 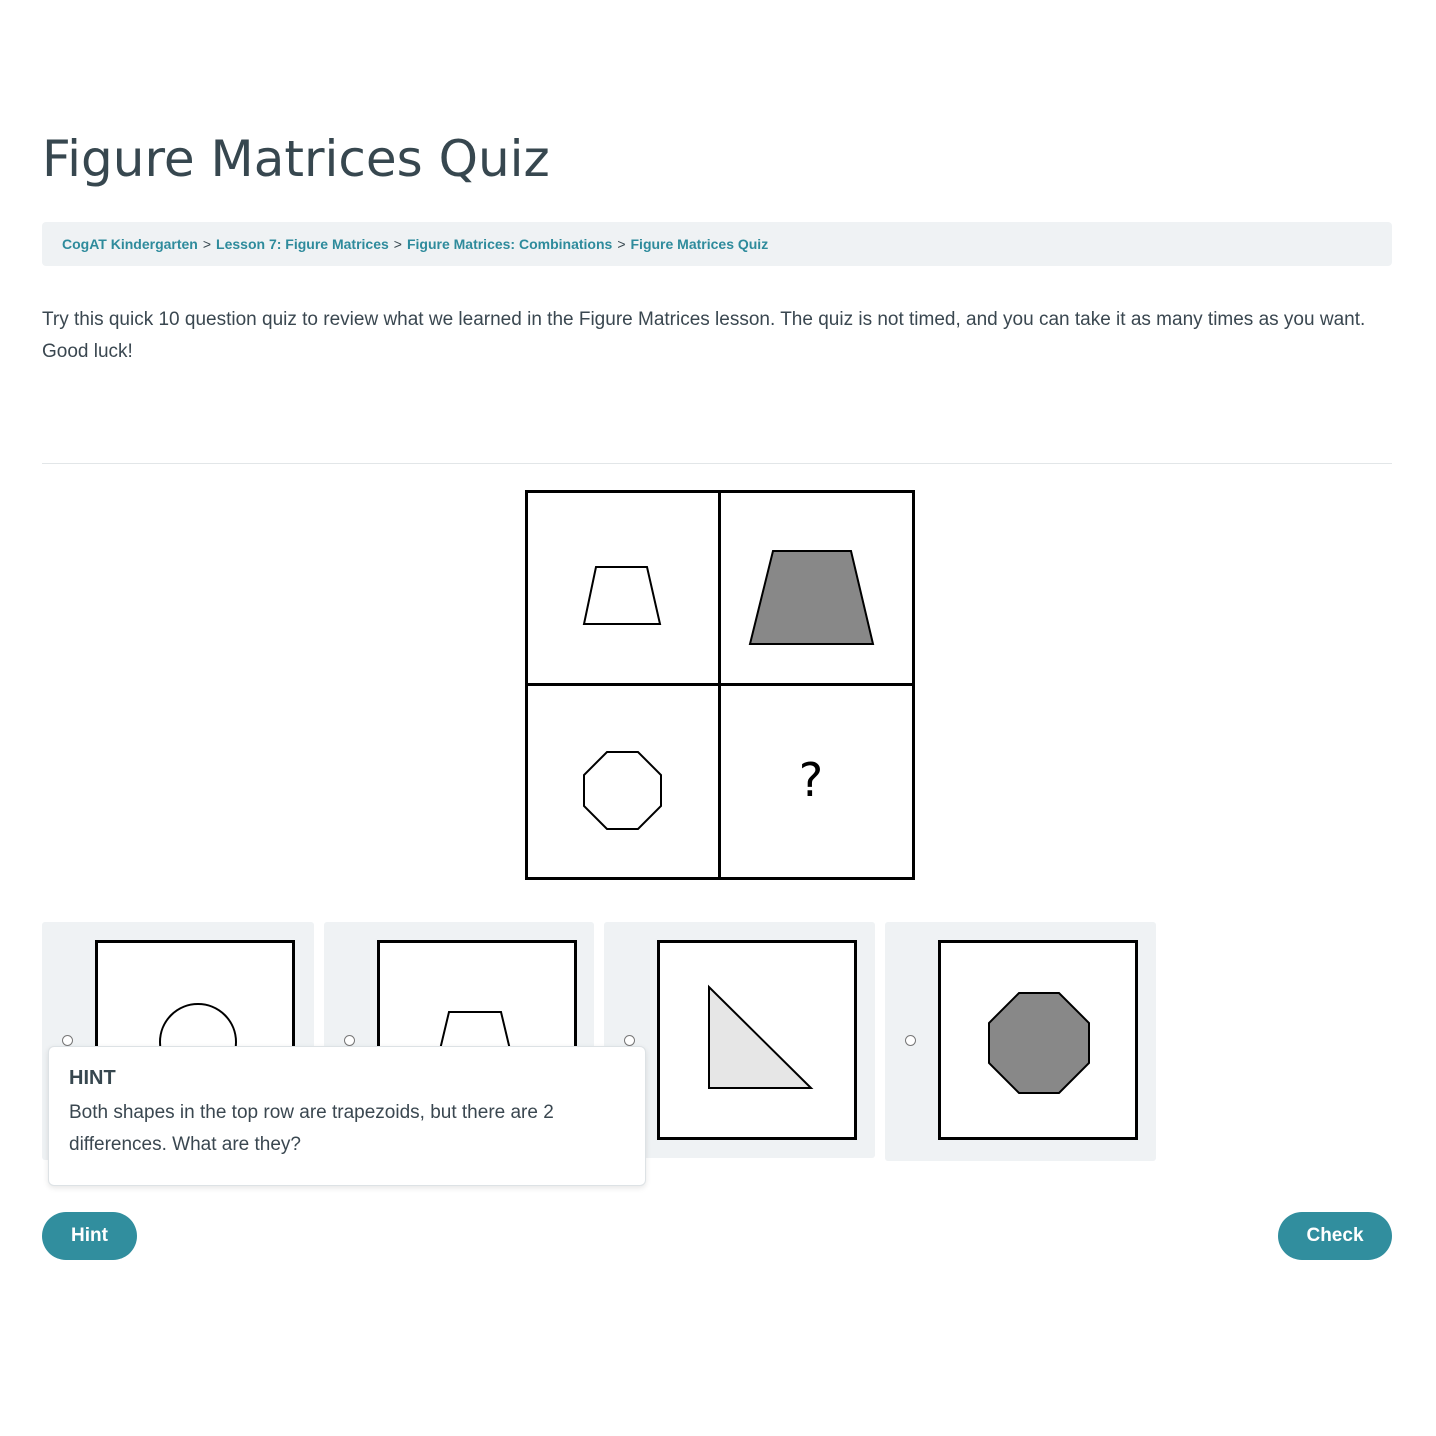 What do you see at coordinates (622, 790) in the screenshot?
I see `matrix-cell-small-white-octagon` at bounding box center [622, 790].